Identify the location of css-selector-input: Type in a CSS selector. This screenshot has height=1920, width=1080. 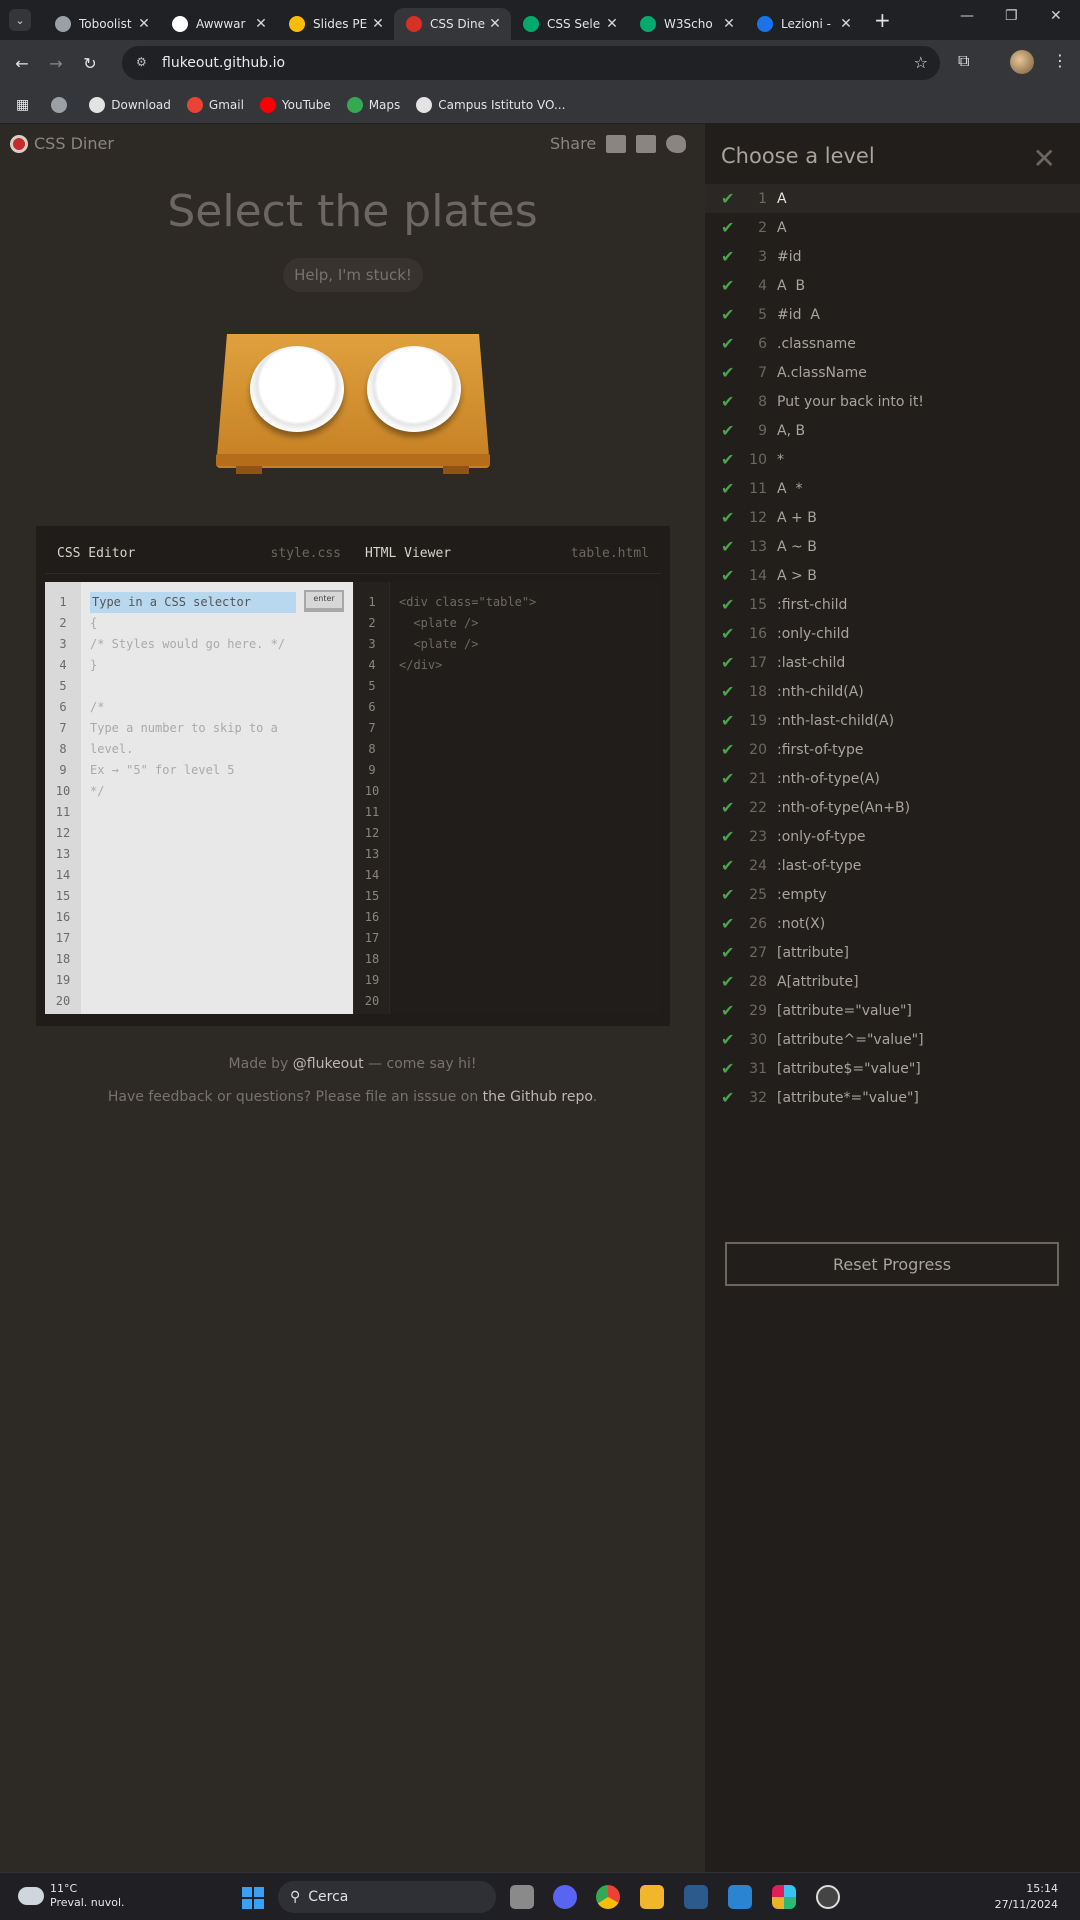
(193, 602).